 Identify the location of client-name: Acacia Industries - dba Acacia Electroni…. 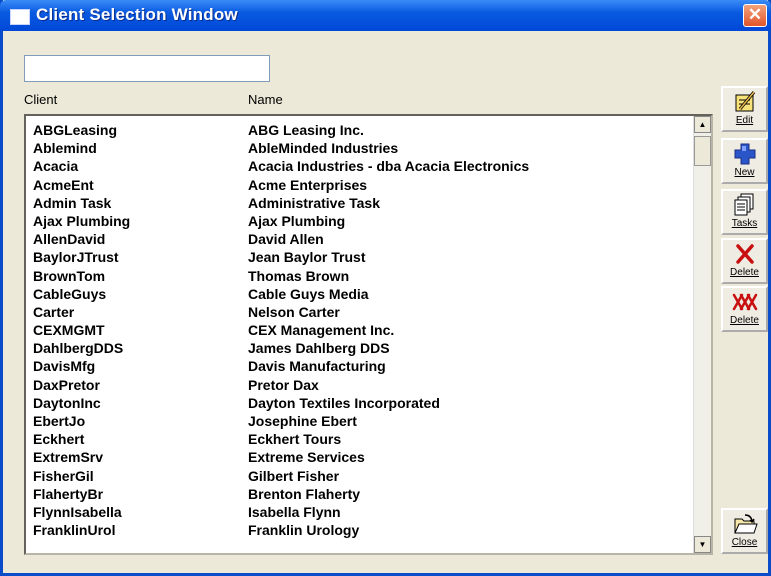
(389, 166).